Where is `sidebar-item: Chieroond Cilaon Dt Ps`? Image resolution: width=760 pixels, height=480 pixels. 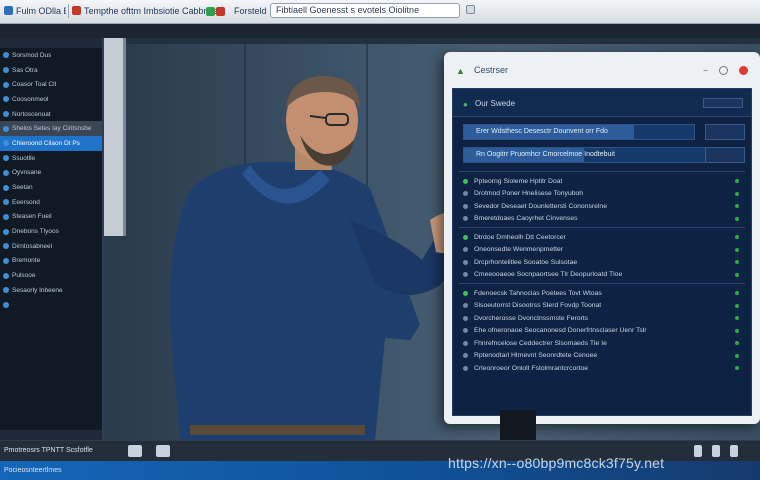 sidebar-item: Chieroond Cilaon Dt Ps is located at coordinates (51, 143).